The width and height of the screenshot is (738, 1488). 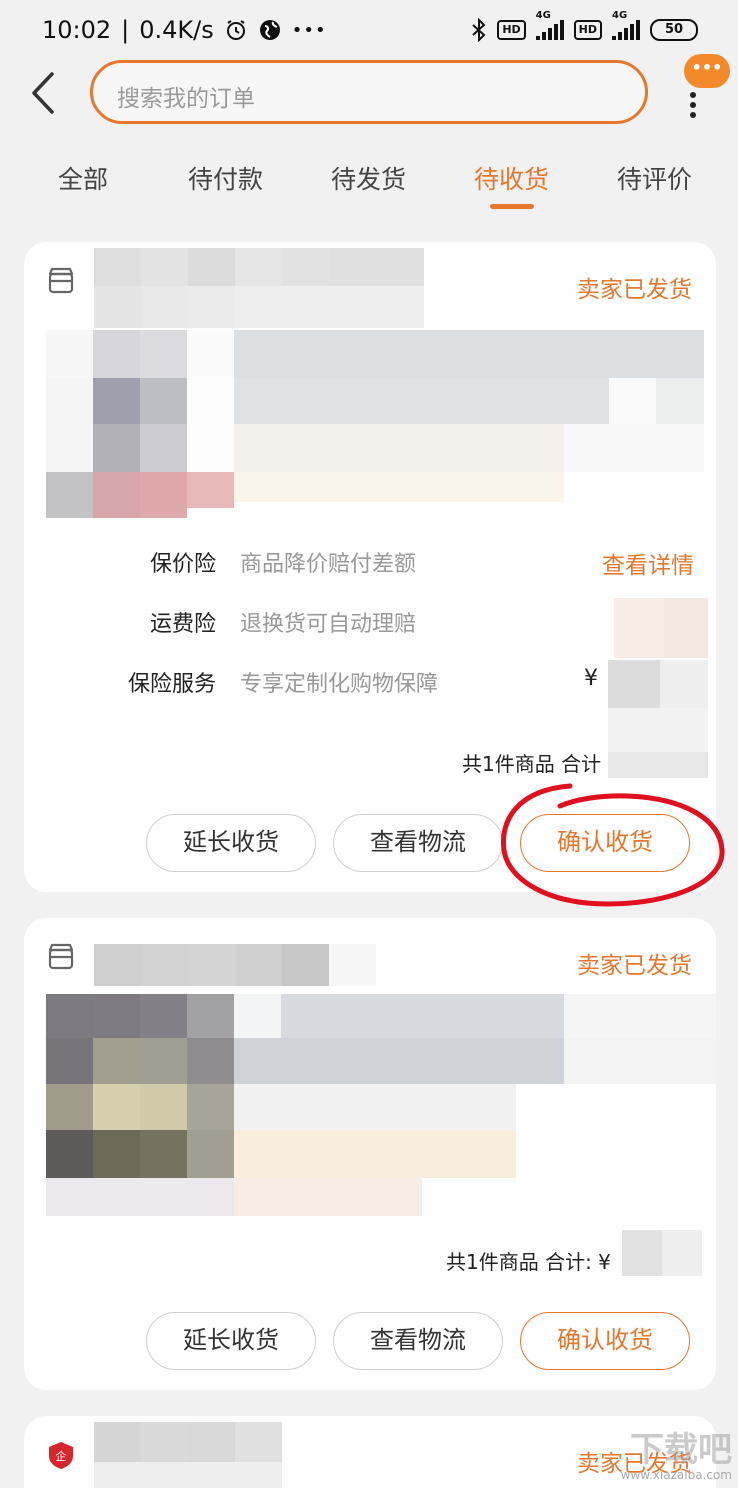 What do you see at coordinates (512, 206) in the screenshot?
I see `active-tab-indicator` at bounding box center [512, 206].